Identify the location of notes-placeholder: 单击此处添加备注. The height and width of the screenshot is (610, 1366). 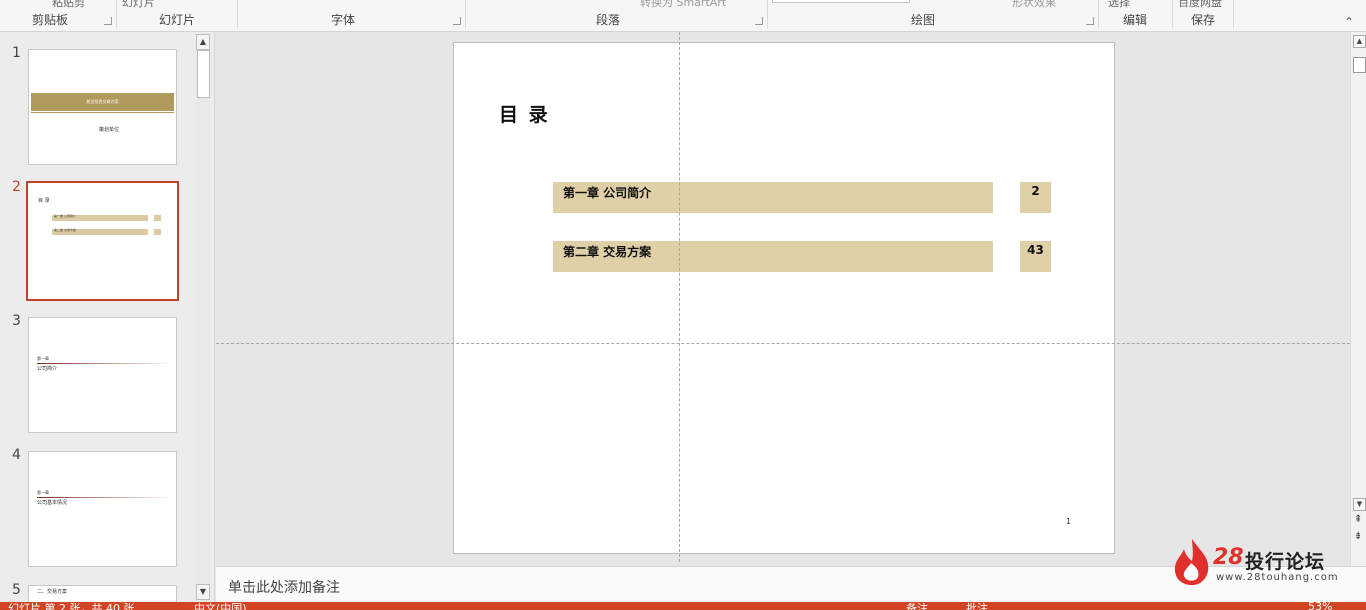
(284, 587).